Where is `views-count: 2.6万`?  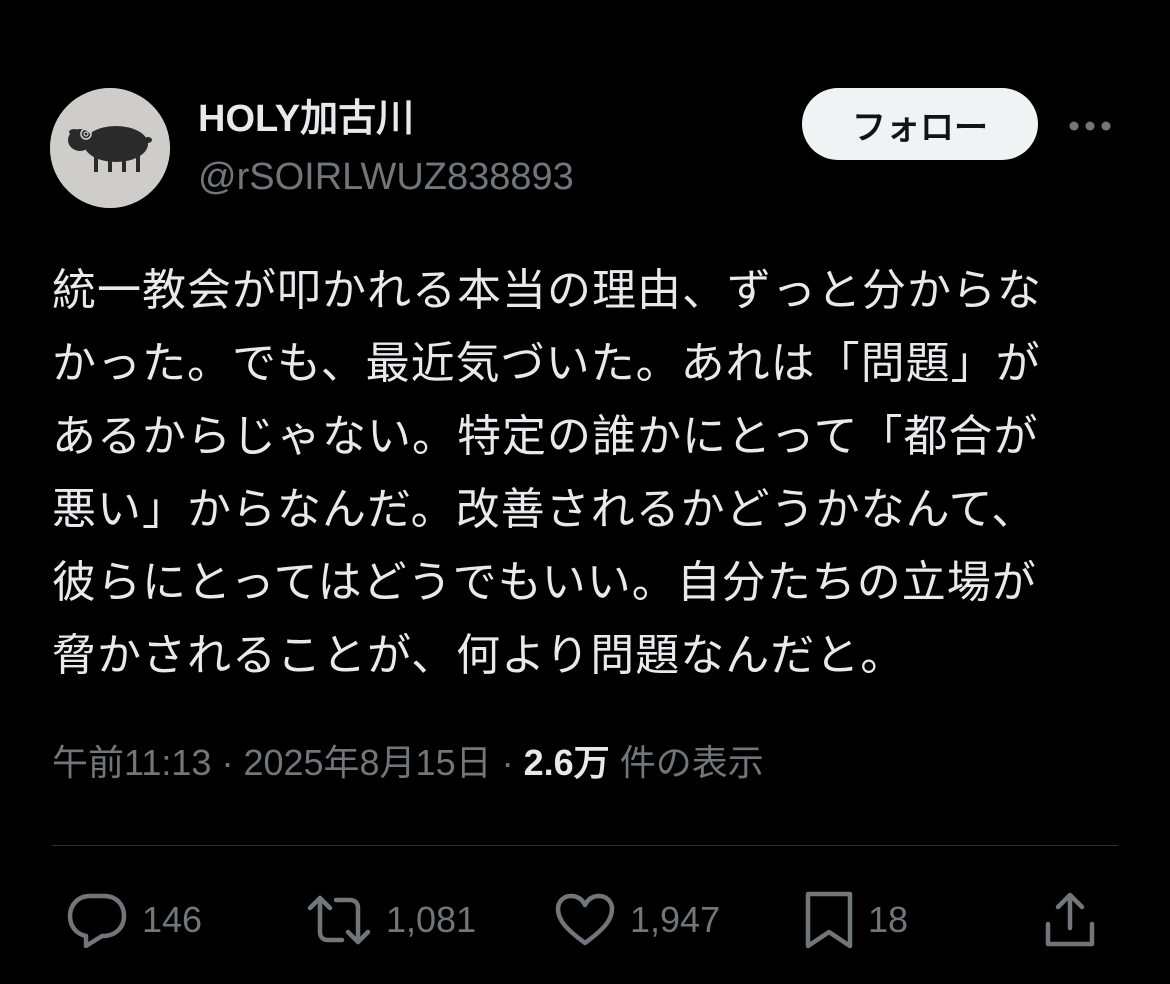 views-count: 2.6万 is located at coordinates (567, 762).